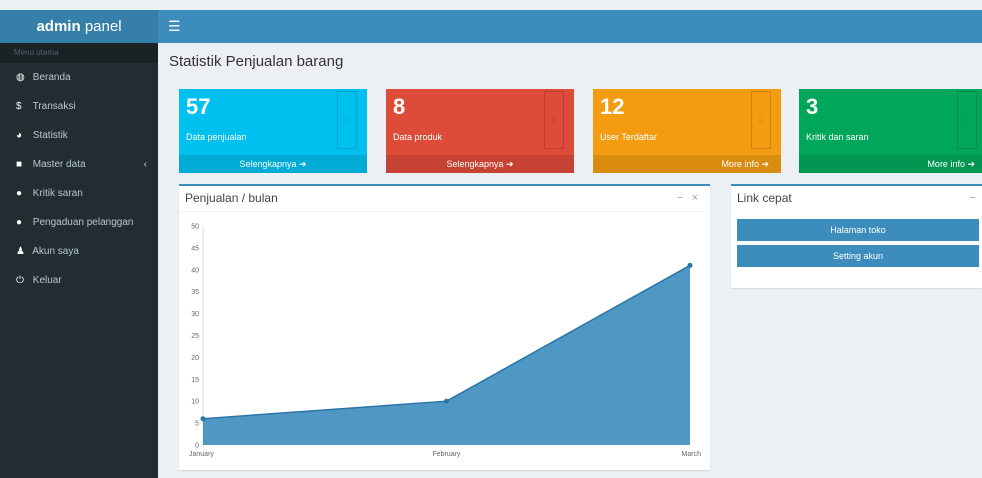 The width and height of the screenshot is (982, 478). Describe the element at coordinates (858, 230) in the screenshot. I see `halaman-toko-button: Halaman toko` at that location.